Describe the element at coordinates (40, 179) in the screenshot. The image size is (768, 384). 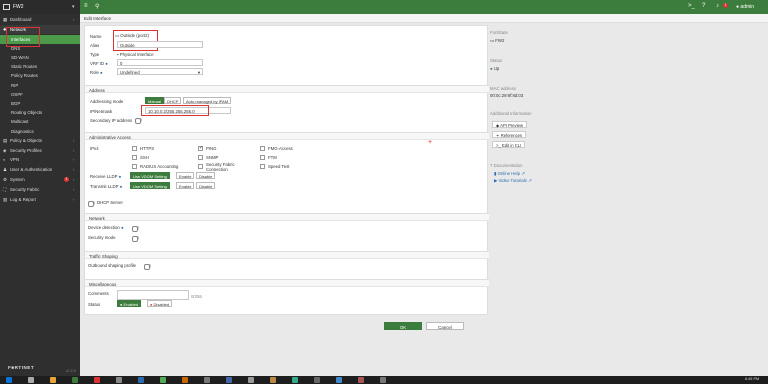
I see `sidebar-item-system: ⚙ System 1 ›` at that location.